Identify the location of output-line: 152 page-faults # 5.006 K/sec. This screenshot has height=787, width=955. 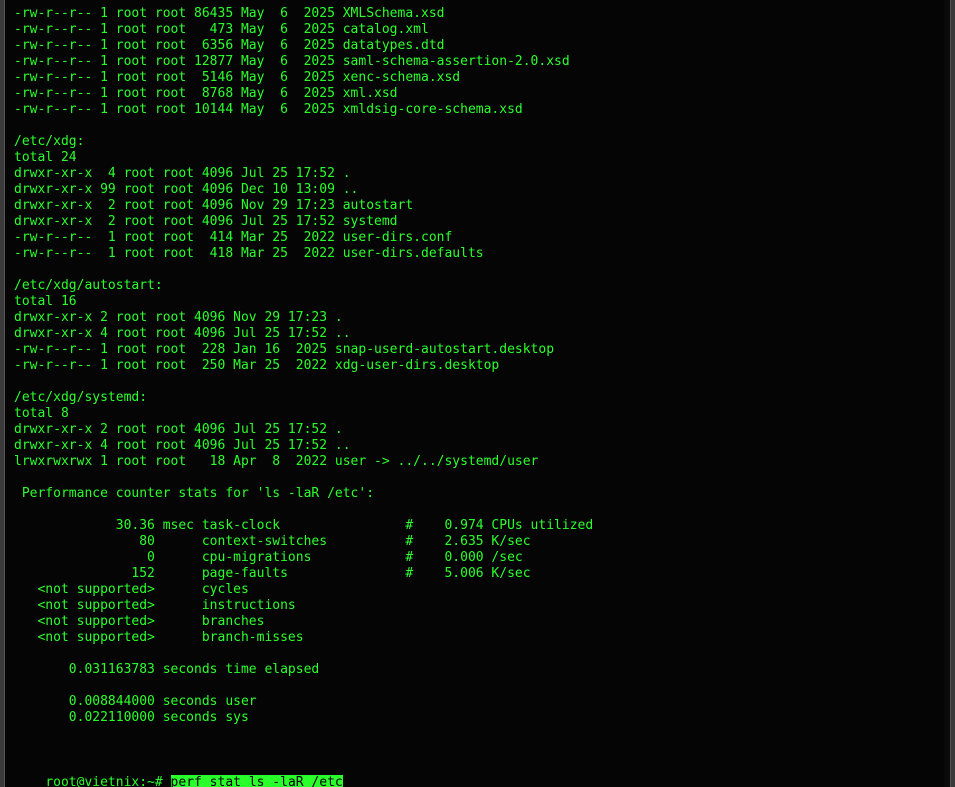
(272, 573).